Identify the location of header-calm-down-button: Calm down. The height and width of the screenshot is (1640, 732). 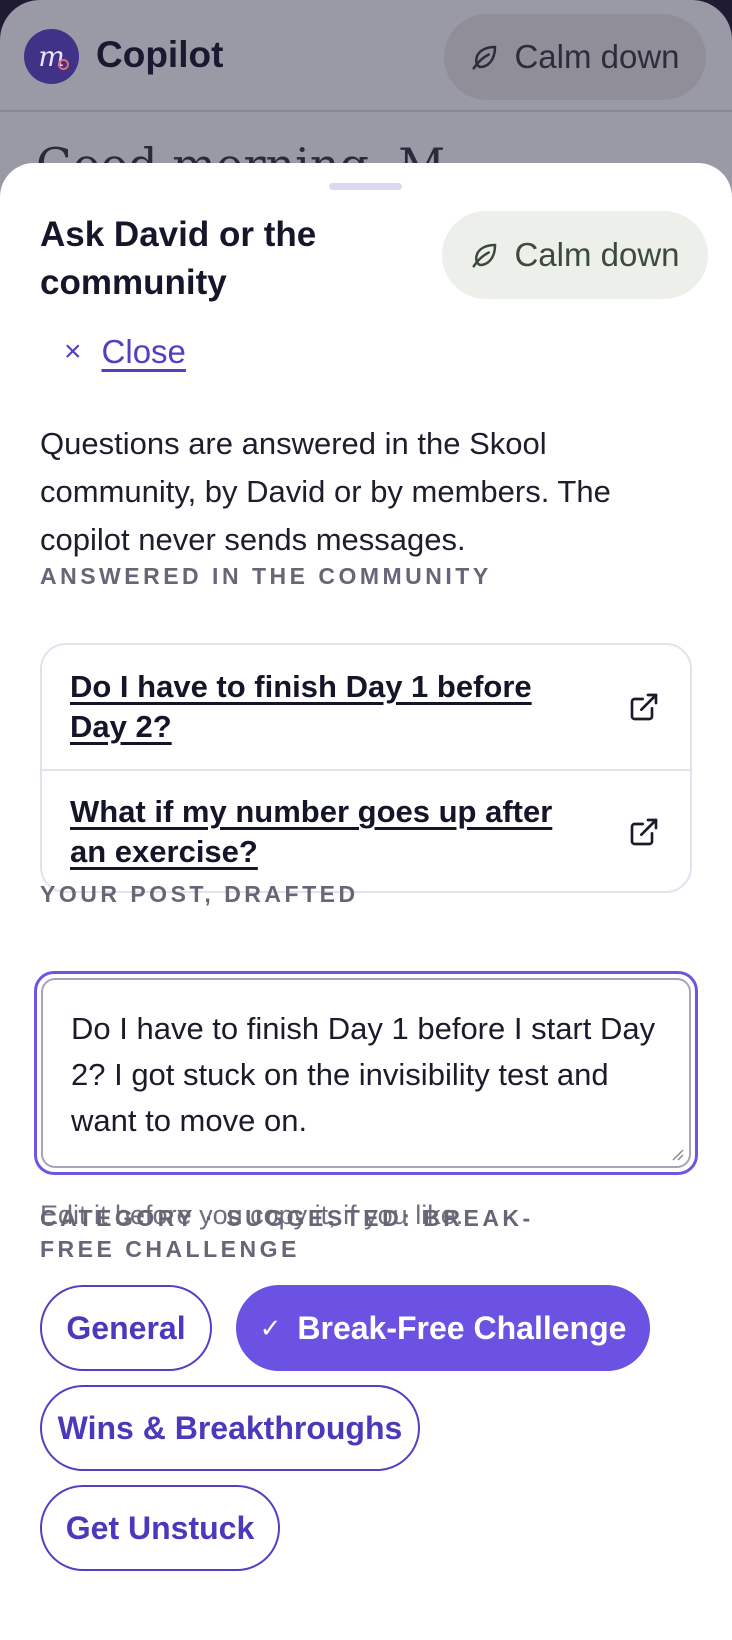
(575, 57).